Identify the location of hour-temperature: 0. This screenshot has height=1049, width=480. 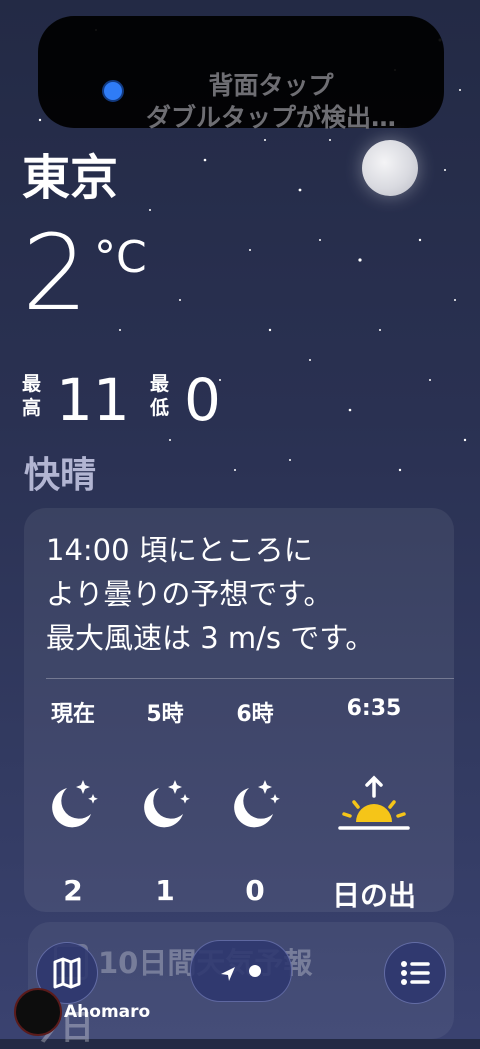
(255, 890).